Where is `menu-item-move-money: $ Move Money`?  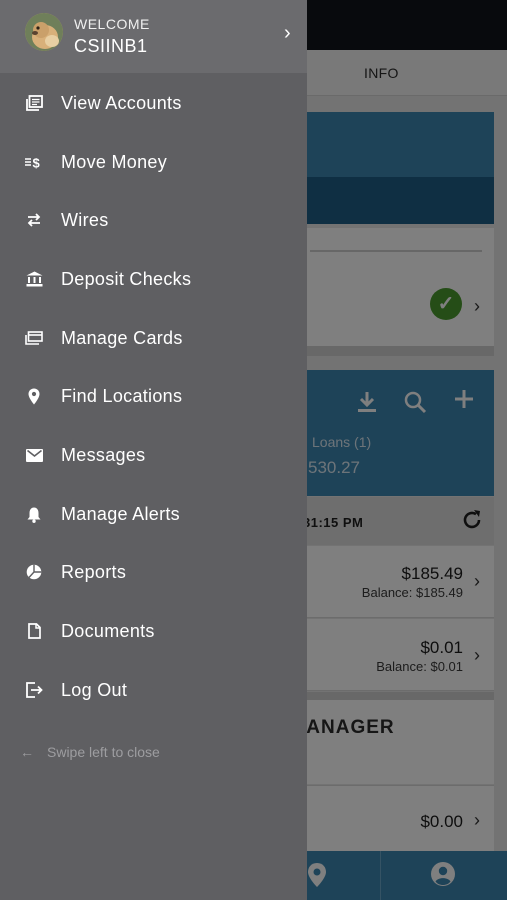 menu-item-move-money: $ Move Money is located at coordinates (153, 162).